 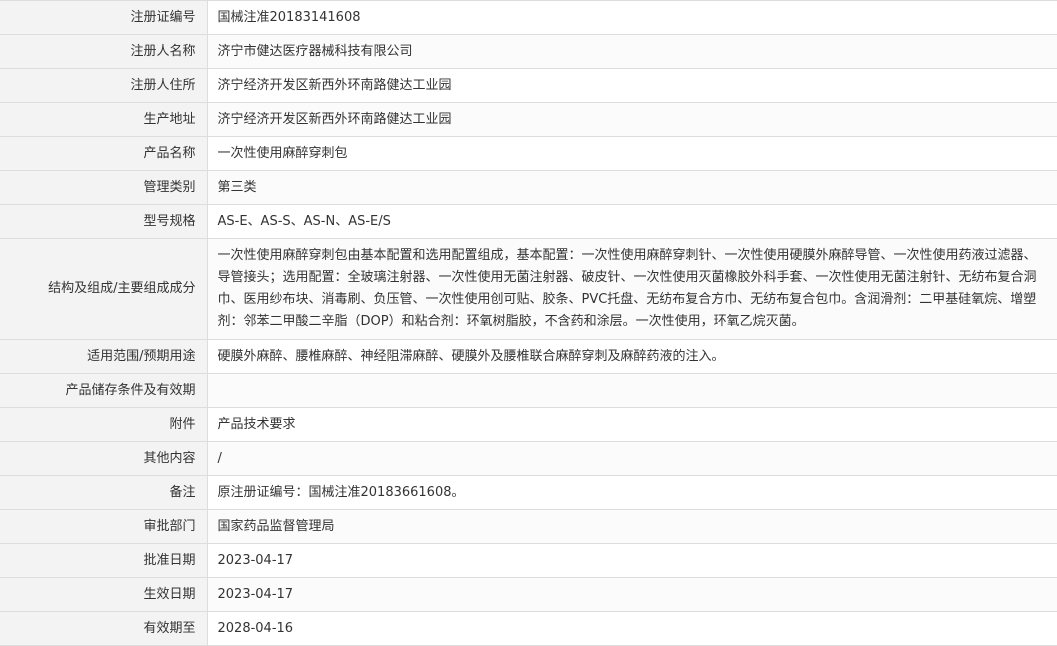 I want to click on row-label: 注册人名称, so click(x=104, y=51).